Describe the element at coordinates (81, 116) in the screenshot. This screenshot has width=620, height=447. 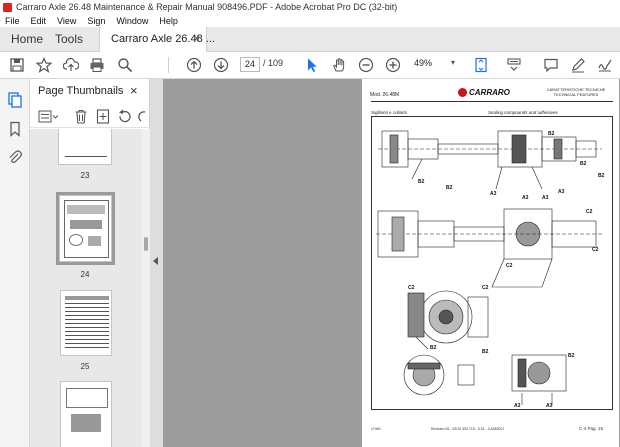
I see `trash-icon` at that location.